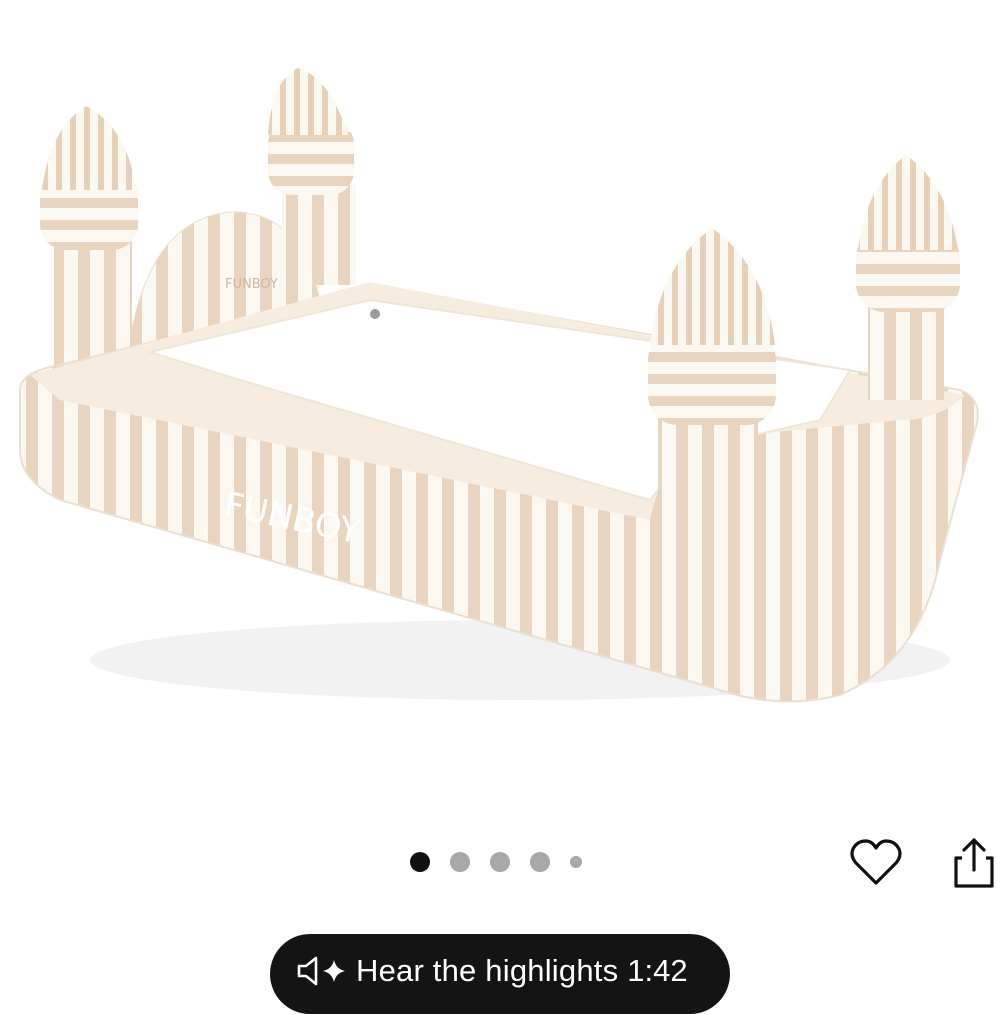 The height and width of the screenshot is (1014, 1000). What do you see at coordinates (322, 973) in the screenshot?
I see `speaker-sparkle-icon` at bounding box center [322, 973].